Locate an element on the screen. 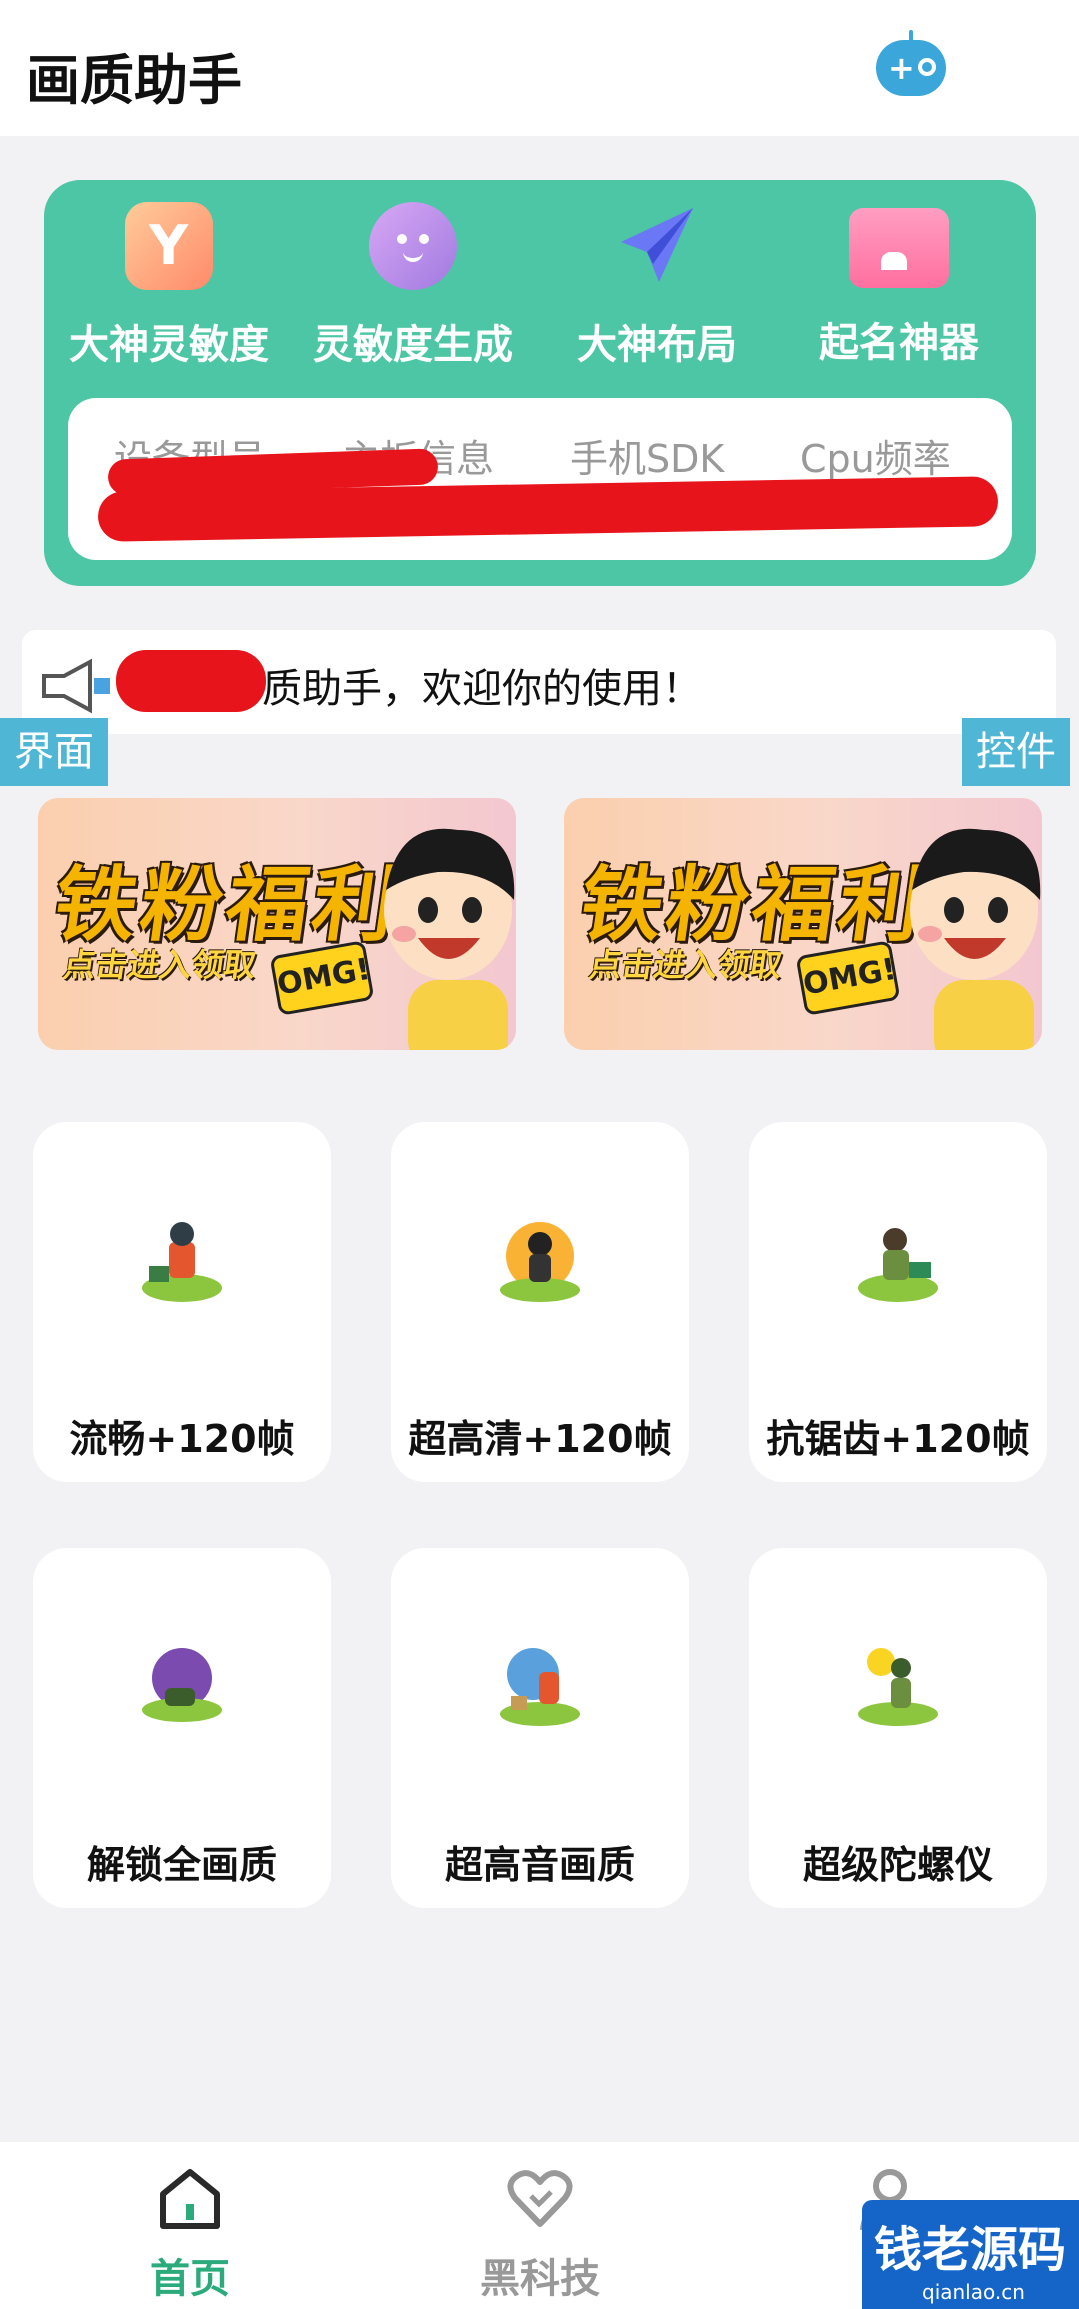 The height and width of the screenshot is (2309, 1079). nav-label: 黑科技 is located at coordinates (540, 2279).